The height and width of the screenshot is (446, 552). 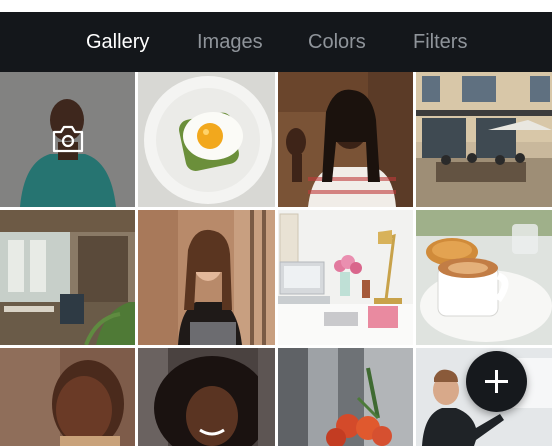 I want to click on photo-city-flowers, so click(x=345, y=397).